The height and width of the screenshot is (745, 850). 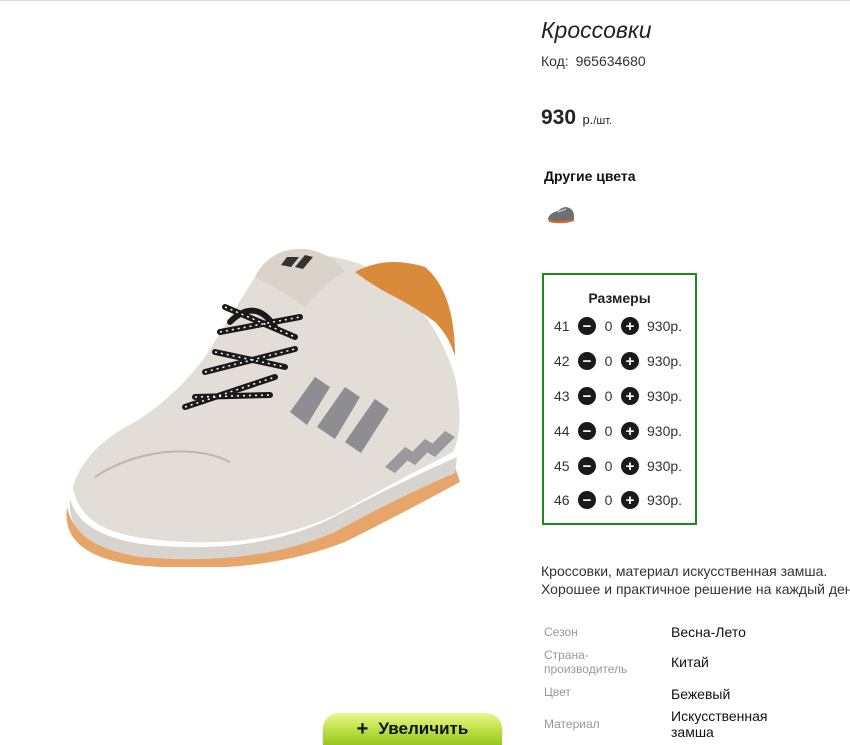 I want to click on price-amount: 930, so click(x=559, y=117).